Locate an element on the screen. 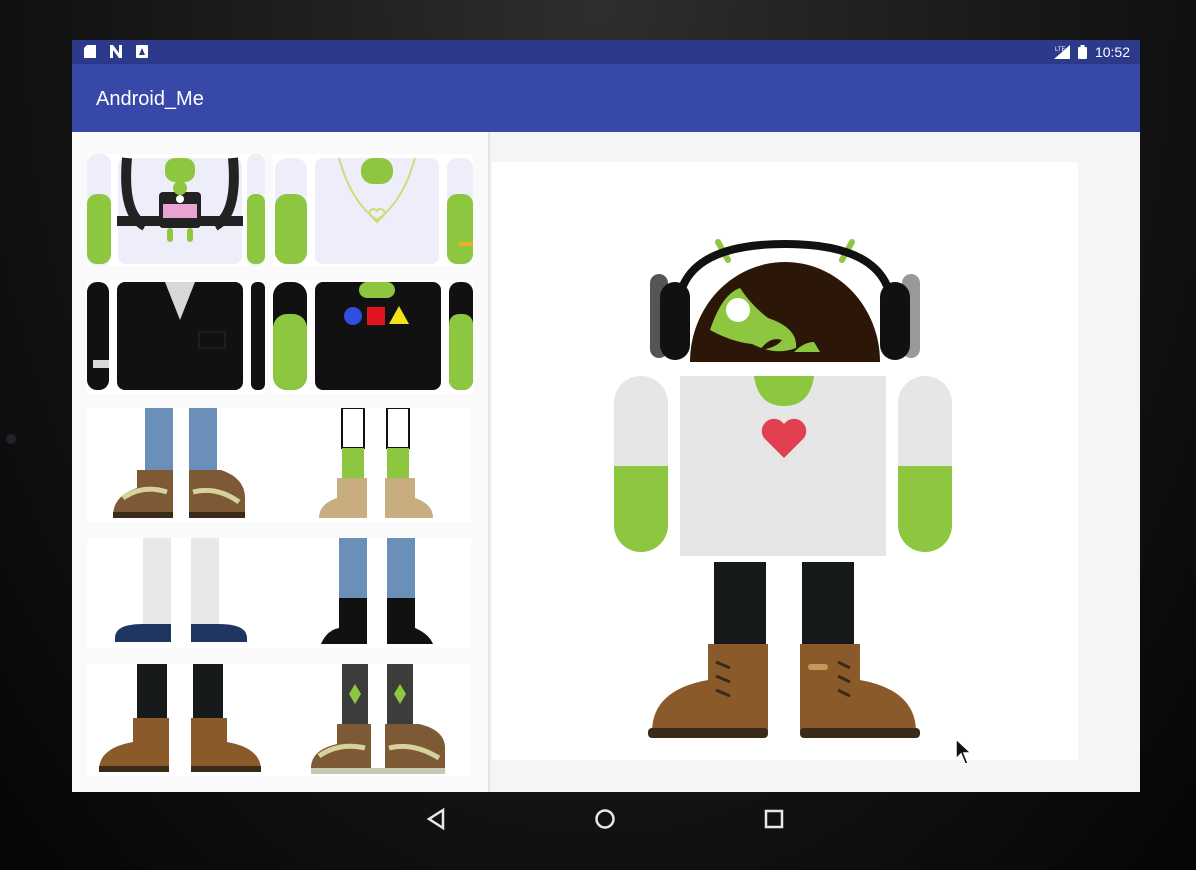  svg-text: LTE is located at coordinates (1060, 50).